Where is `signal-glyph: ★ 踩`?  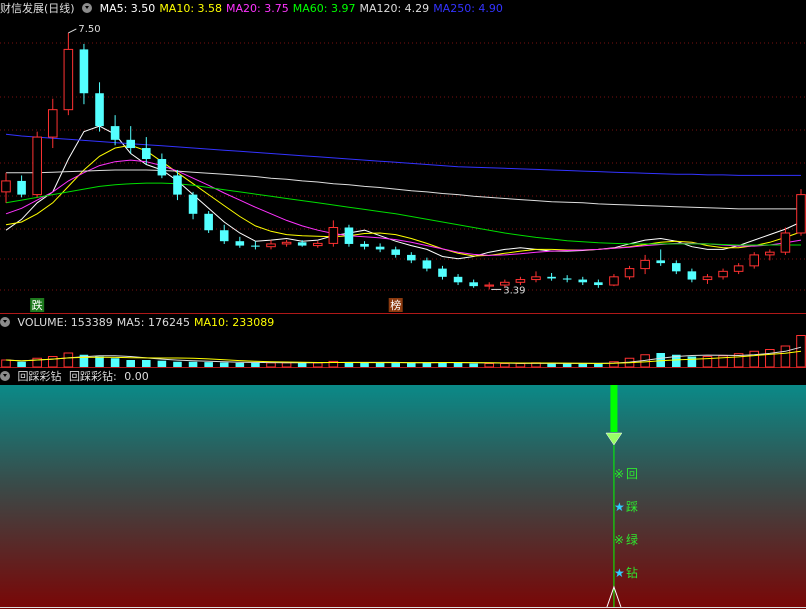
signal-glyph: ★ 踩 is located at coordinates (626, 507).